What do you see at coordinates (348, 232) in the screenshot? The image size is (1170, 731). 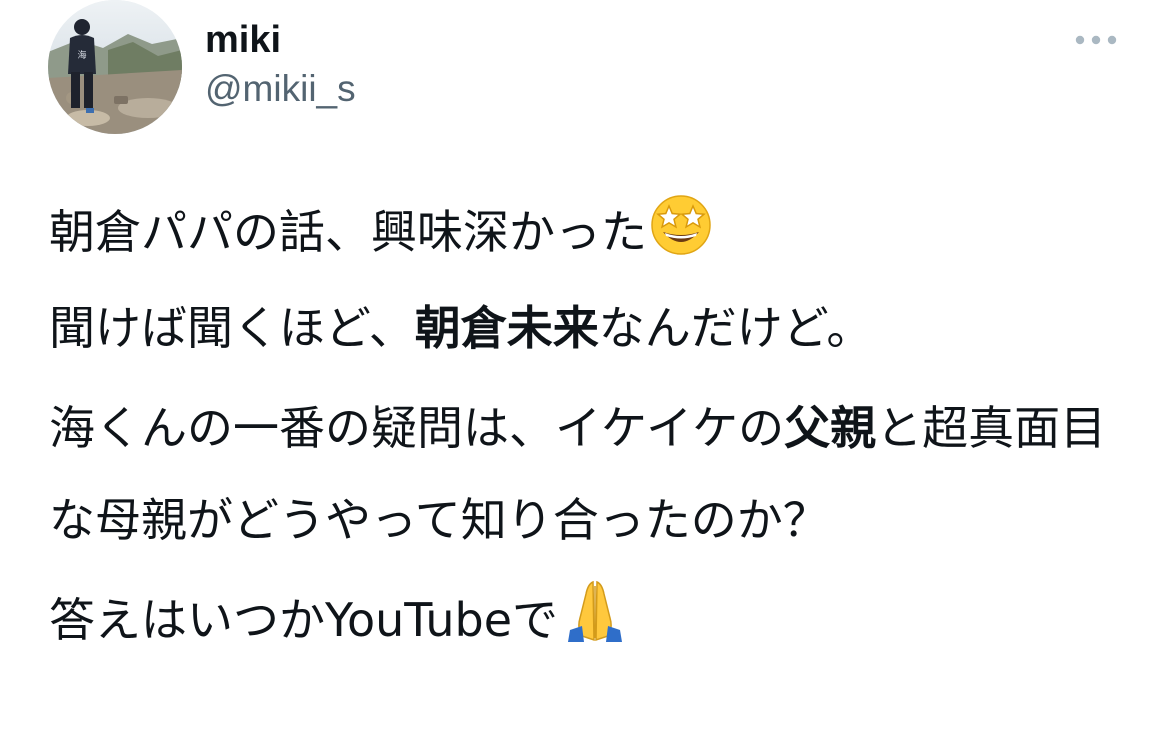 I see `tweet-text-segment: 朝倉パパの話、興味深かった` at bounding box center [348, 232].